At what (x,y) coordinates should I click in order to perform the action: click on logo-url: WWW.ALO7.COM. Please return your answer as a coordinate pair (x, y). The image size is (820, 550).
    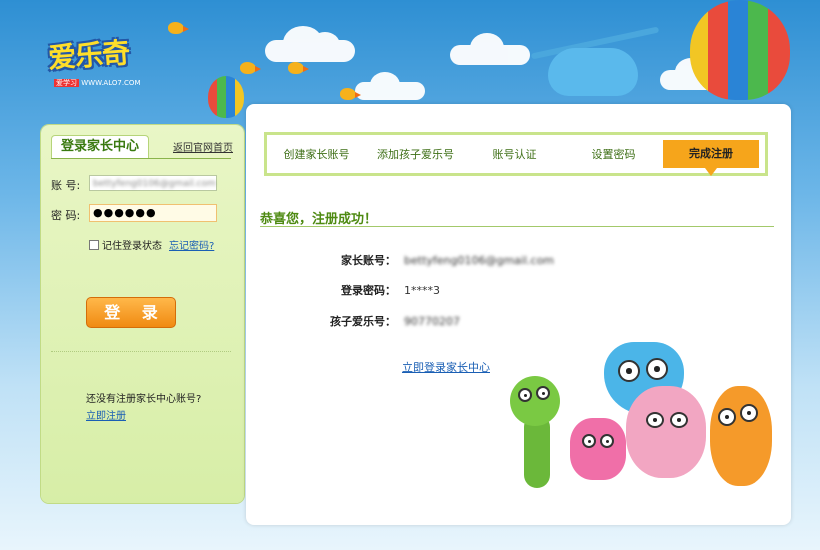
    Looking at the image, I should click on (111, 83).